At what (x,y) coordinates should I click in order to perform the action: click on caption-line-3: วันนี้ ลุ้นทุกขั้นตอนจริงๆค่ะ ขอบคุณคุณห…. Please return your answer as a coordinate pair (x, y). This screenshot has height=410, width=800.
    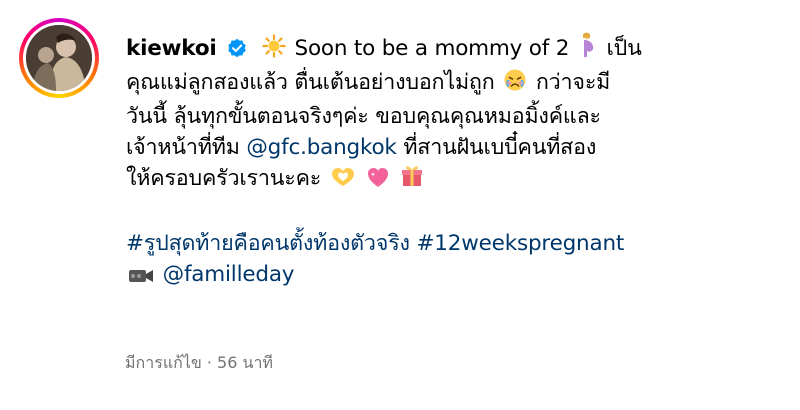
    Looking at the image, I should click on (446, 116).